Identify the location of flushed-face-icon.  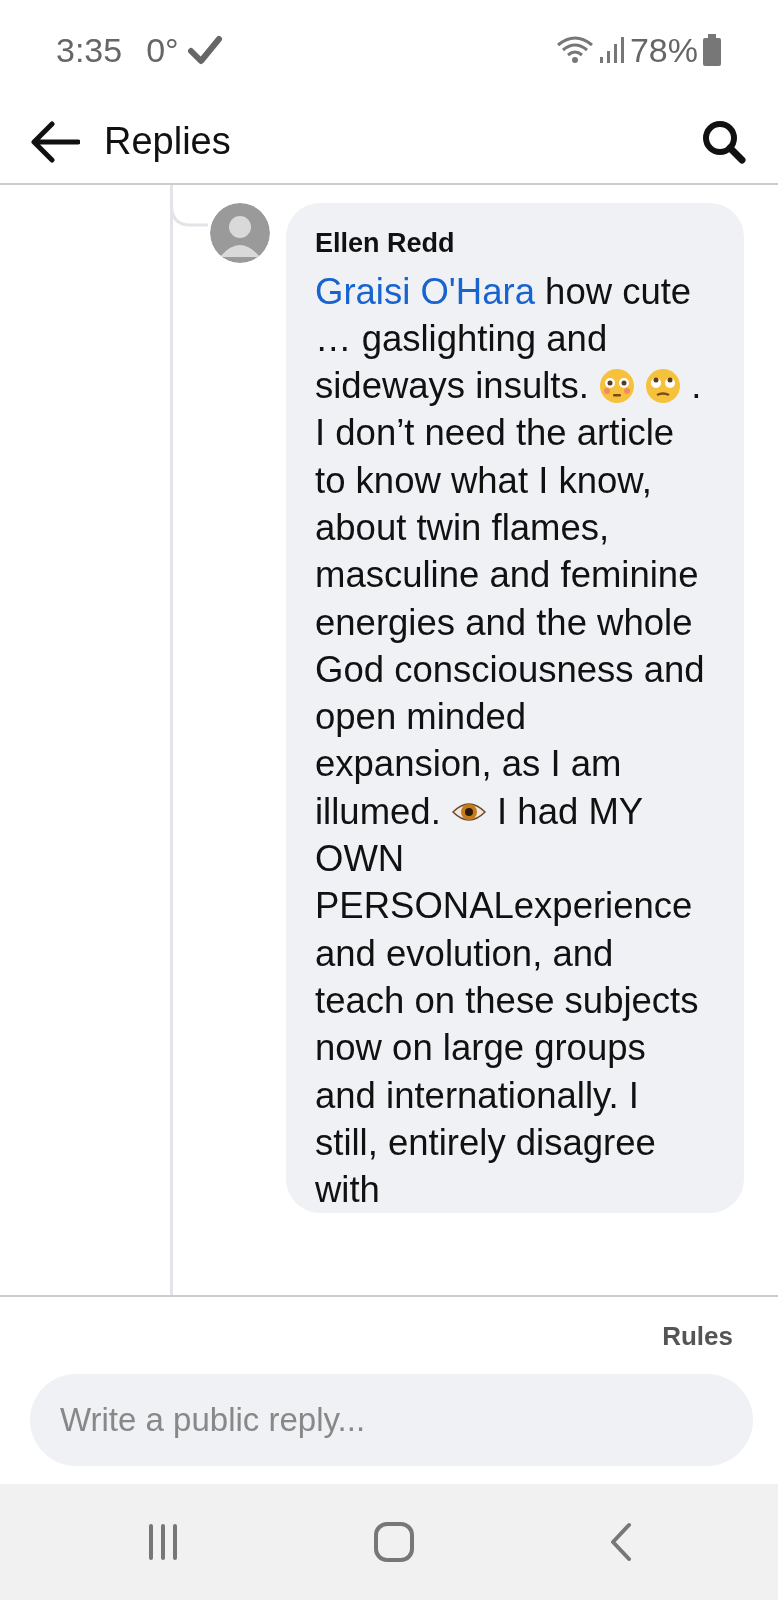
(617, 386).